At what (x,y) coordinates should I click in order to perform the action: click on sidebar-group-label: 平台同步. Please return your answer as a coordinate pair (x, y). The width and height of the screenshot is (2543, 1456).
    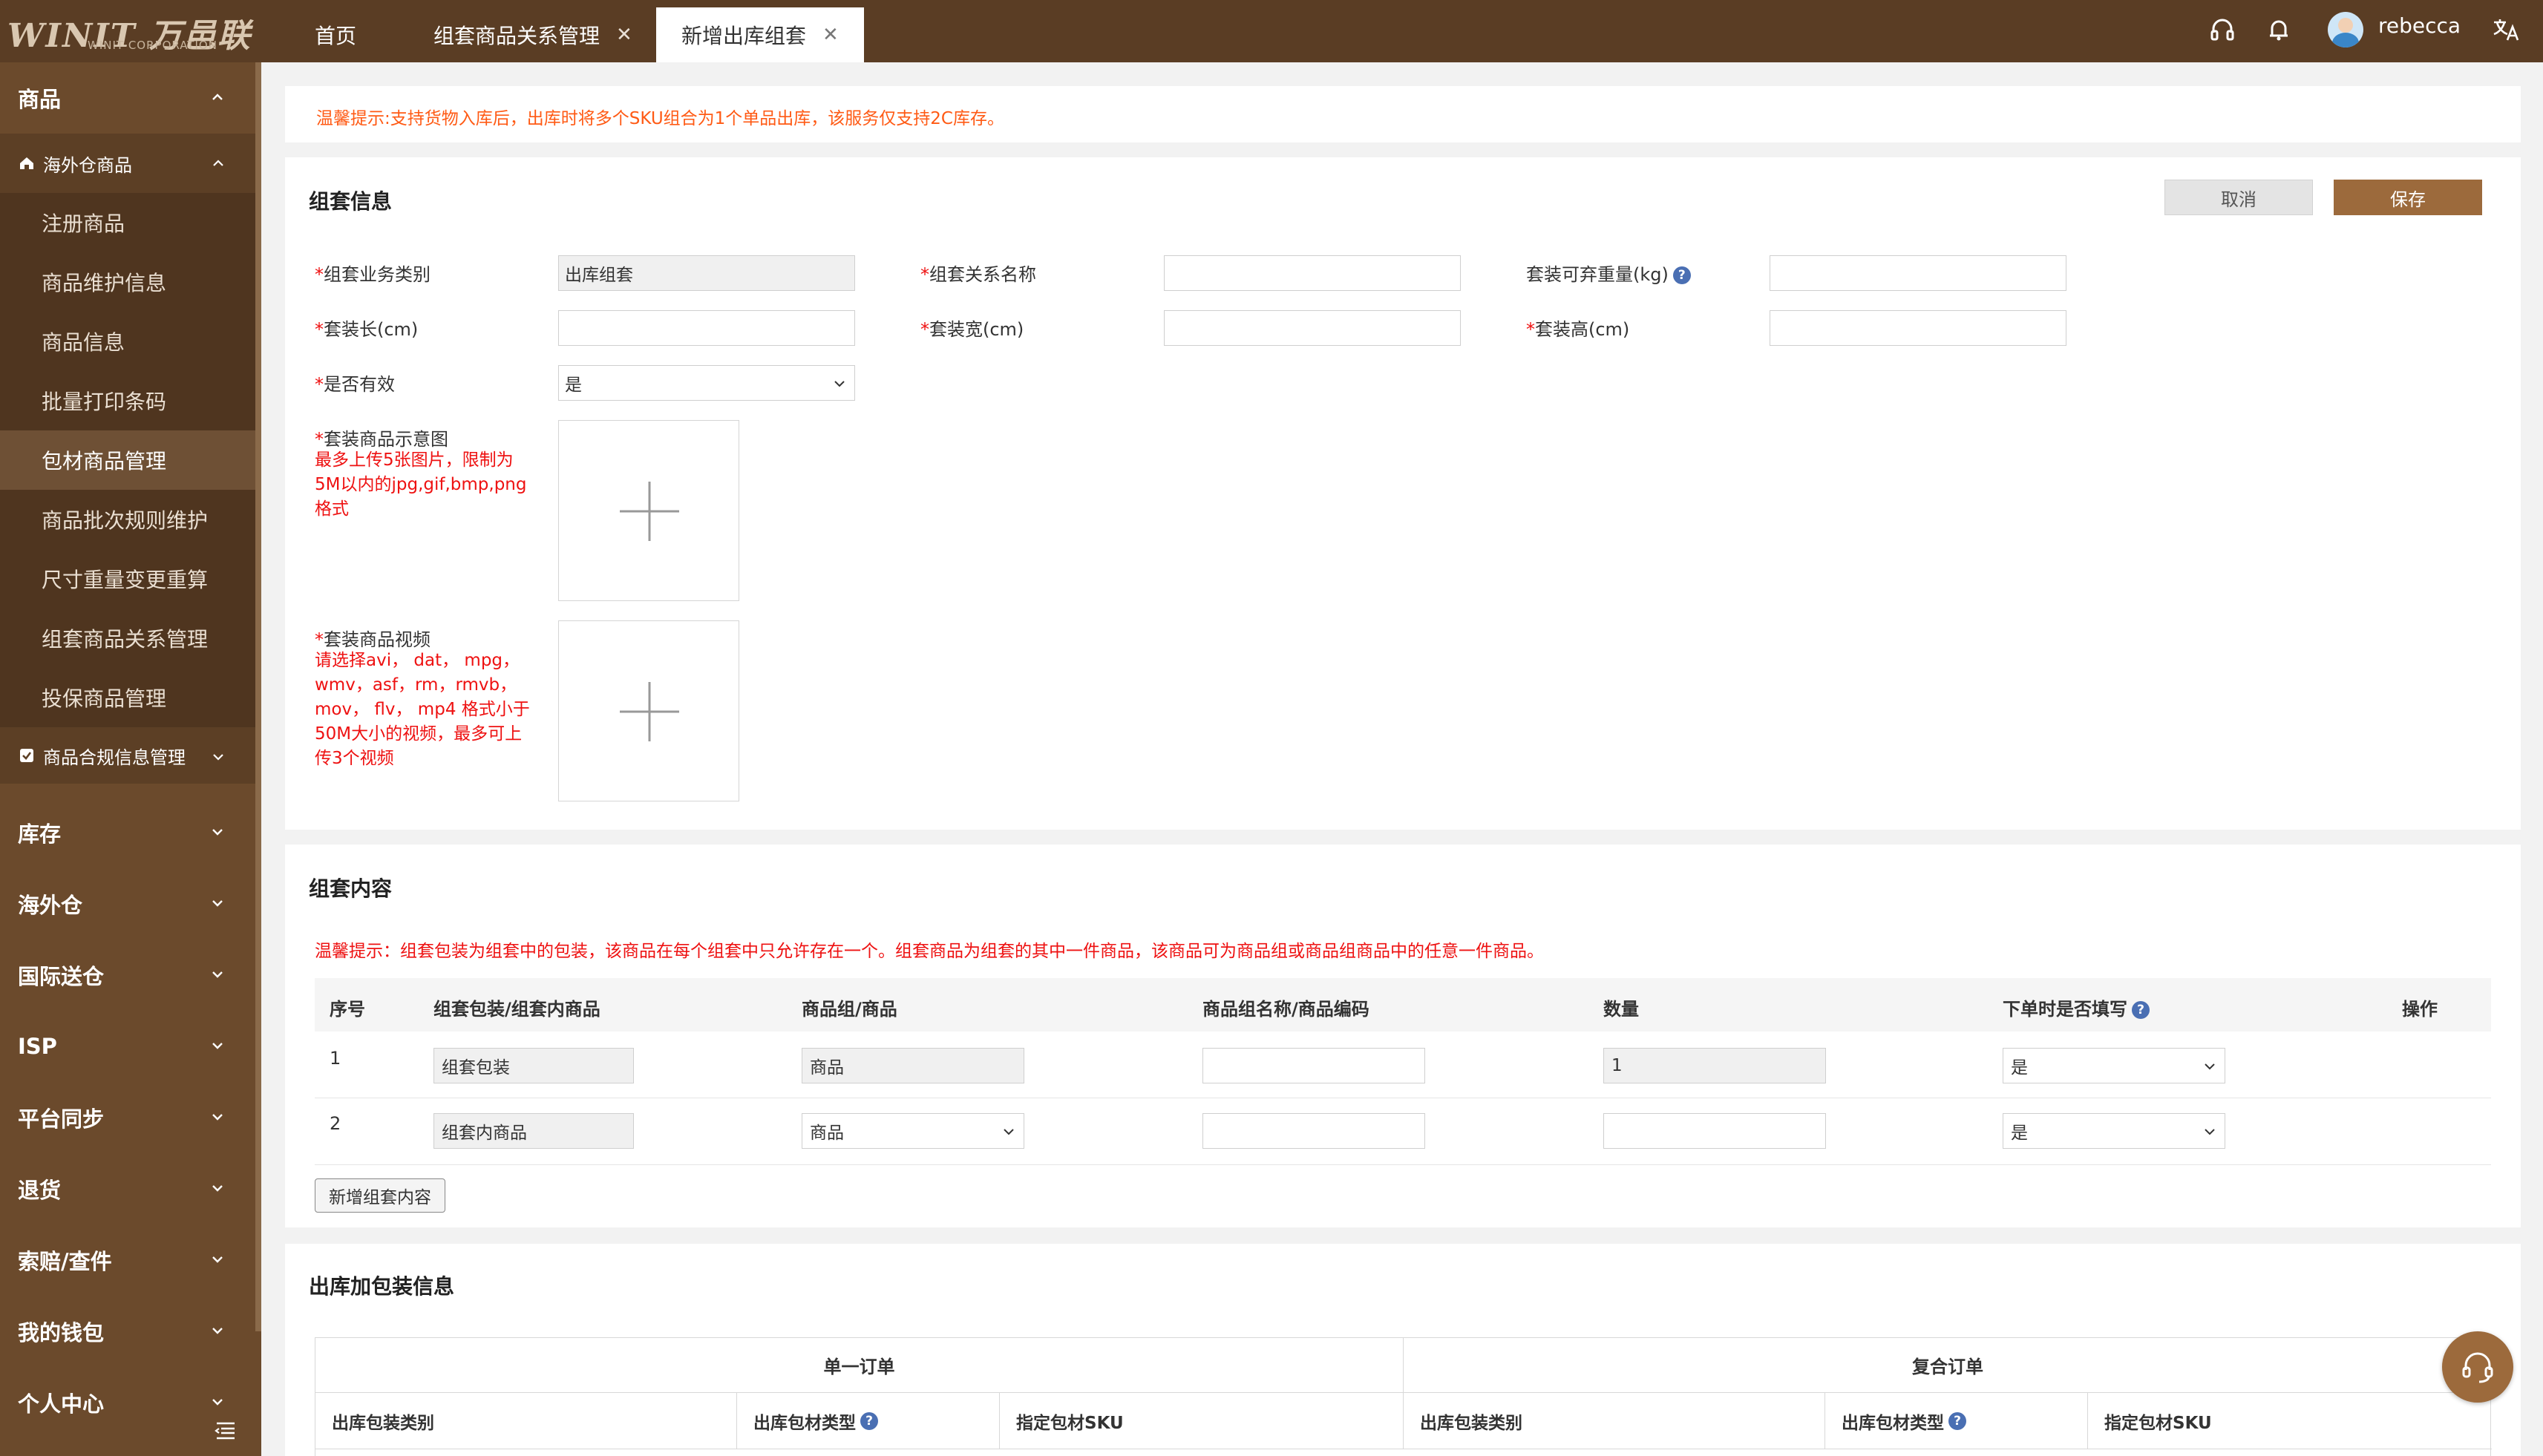
    Looking at the image, I should click on (61, 1119).